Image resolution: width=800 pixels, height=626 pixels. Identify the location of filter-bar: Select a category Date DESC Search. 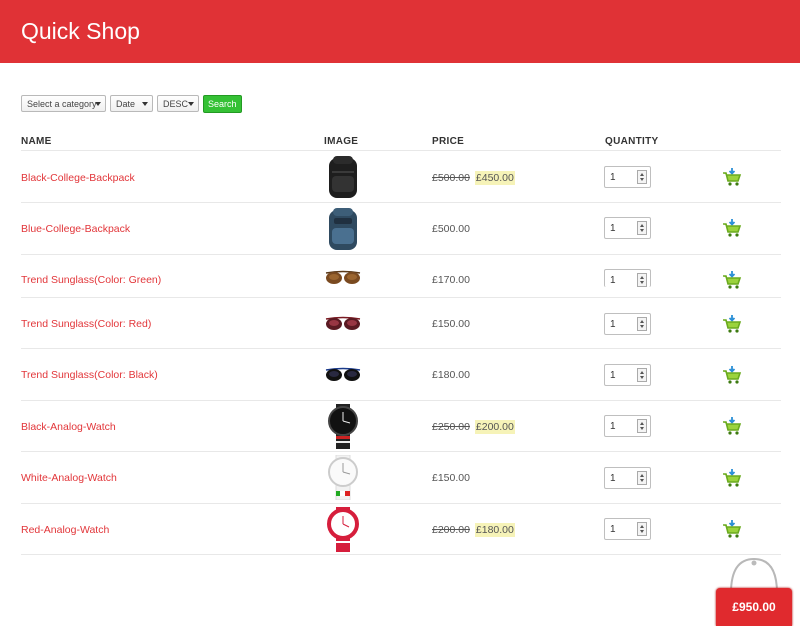
(131, 104).